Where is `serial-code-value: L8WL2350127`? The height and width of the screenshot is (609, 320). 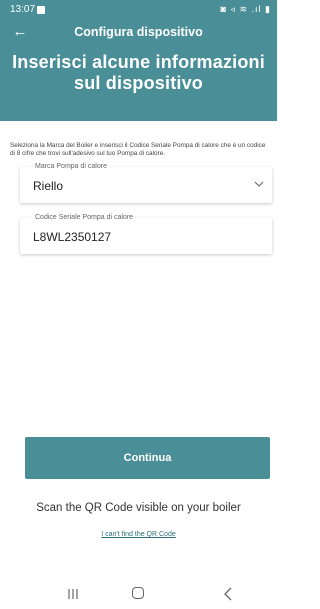 serial-code-value: L8WL2350127 is located at coordinates (72, 237).